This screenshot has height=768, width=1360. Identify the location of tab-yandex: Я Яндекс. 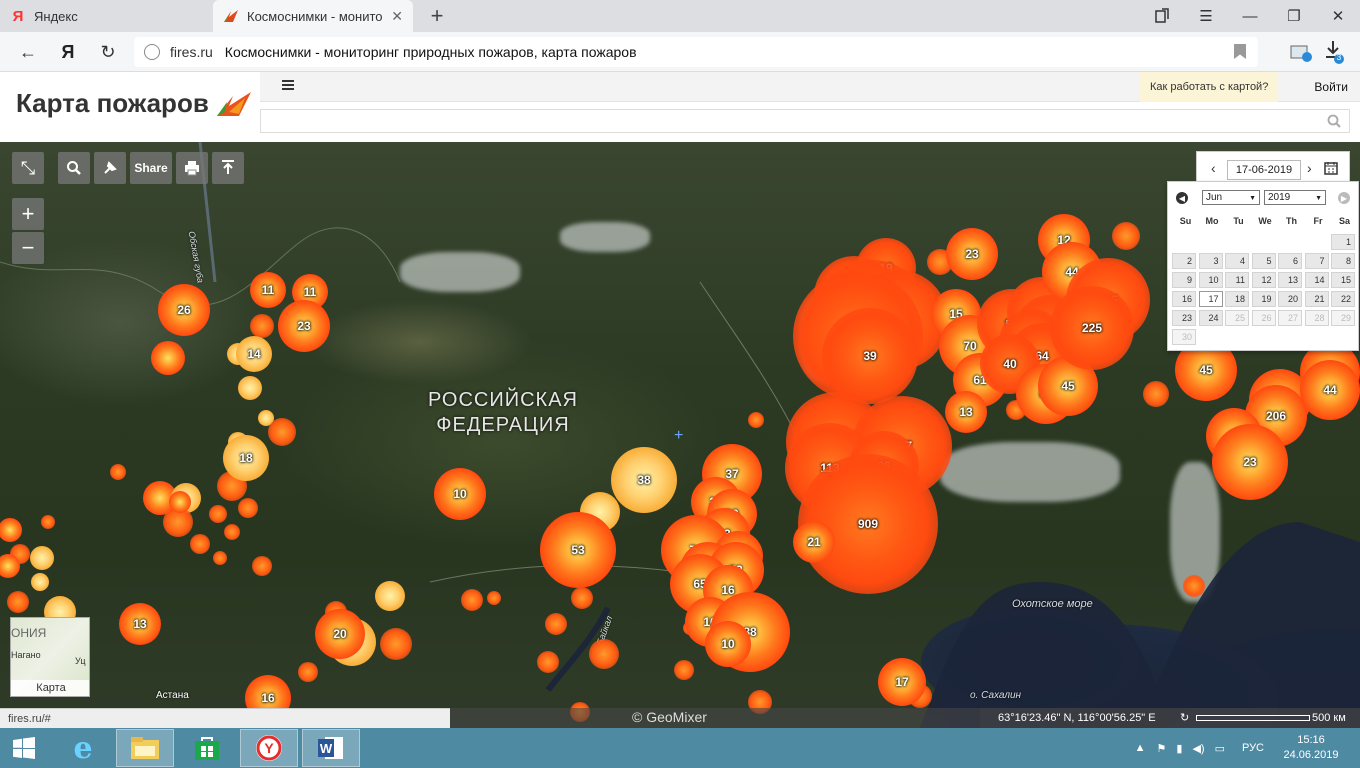
(106, 16).